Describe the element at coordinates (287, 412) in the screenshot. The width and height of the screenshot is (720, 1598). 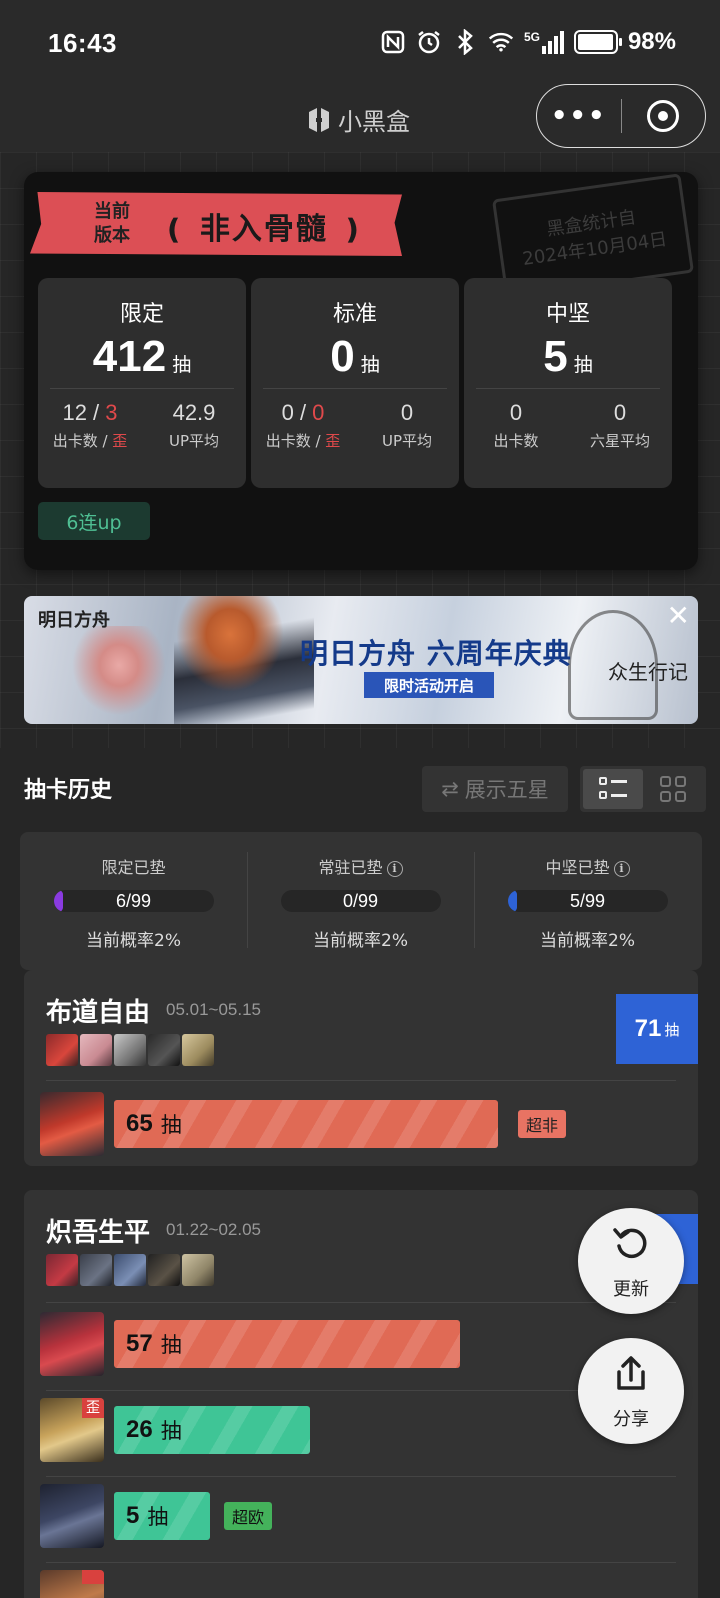
I see `cards-value: 0` at that location.